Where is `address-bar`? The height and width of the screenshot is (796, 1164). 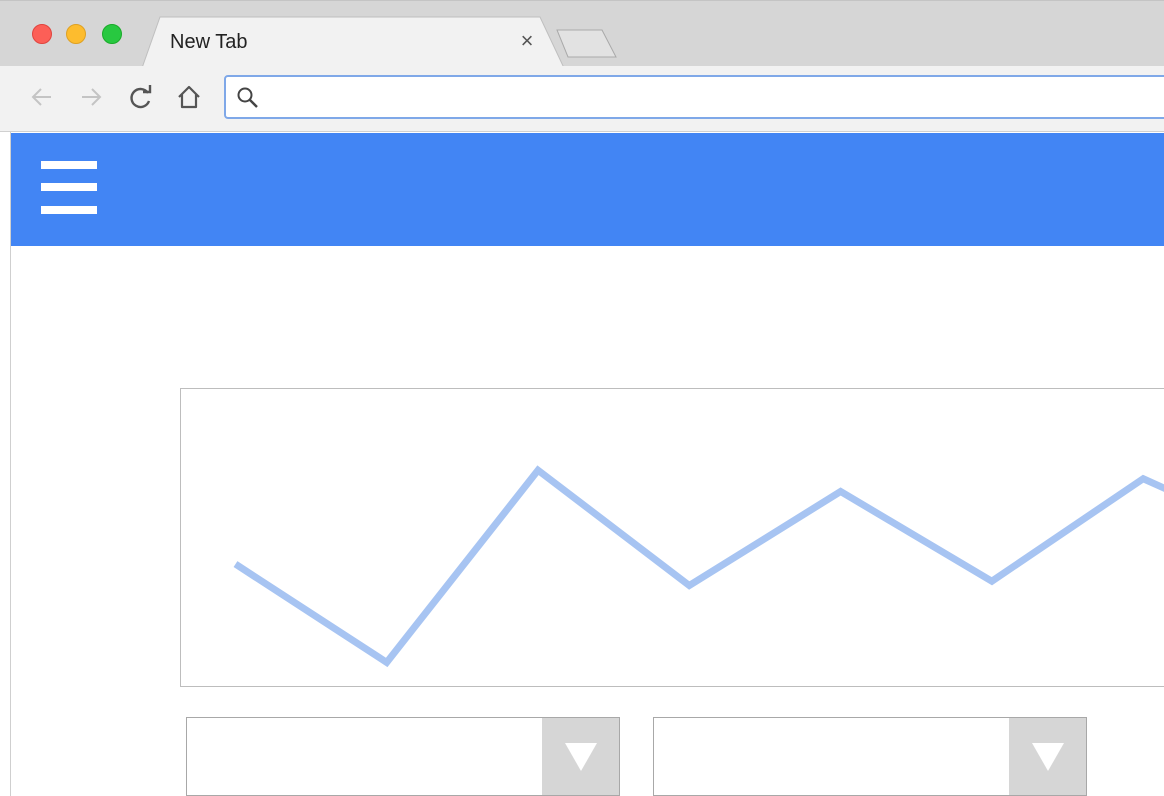
address-bar is located at coordinates (694, 97).